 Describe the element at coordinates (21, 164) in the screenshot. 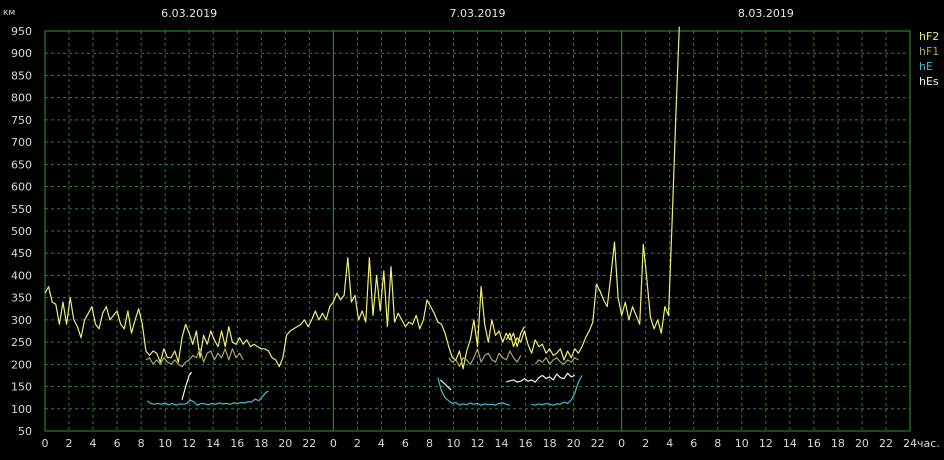

I see `y-tick-label: 650` at that location.